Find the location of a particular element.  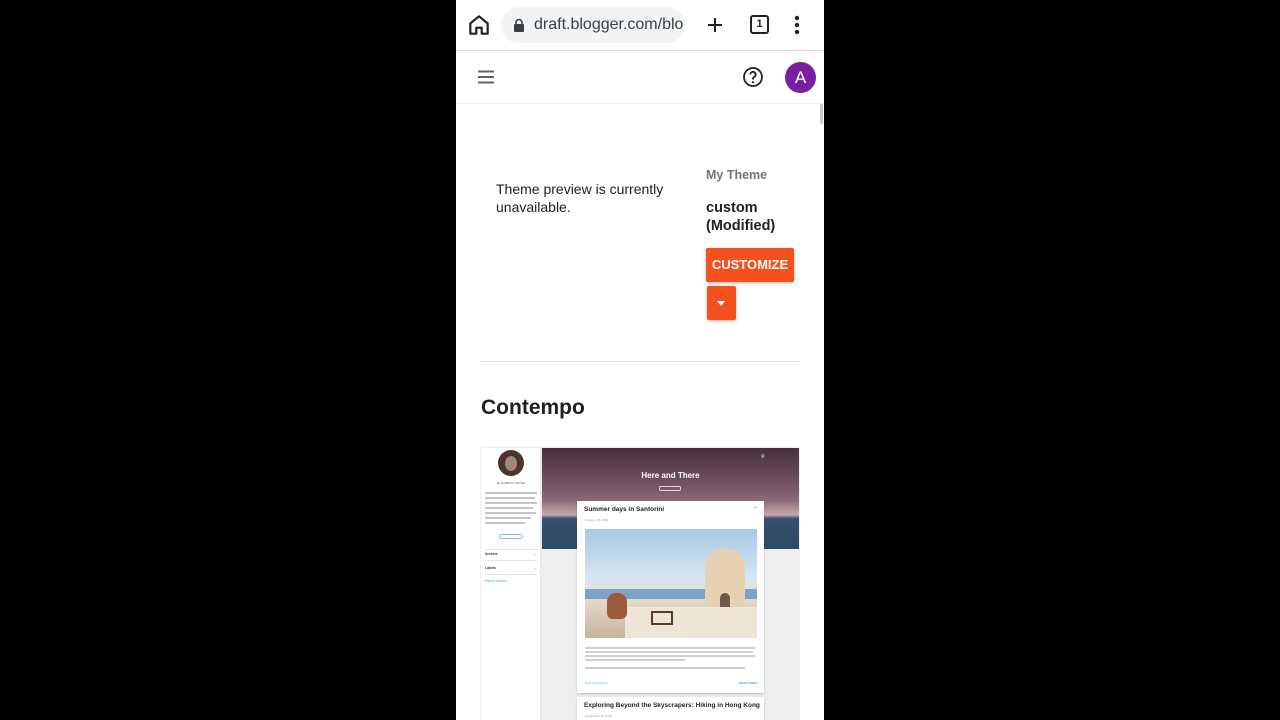

blogger-header: A is located at coordinates (640, 78).